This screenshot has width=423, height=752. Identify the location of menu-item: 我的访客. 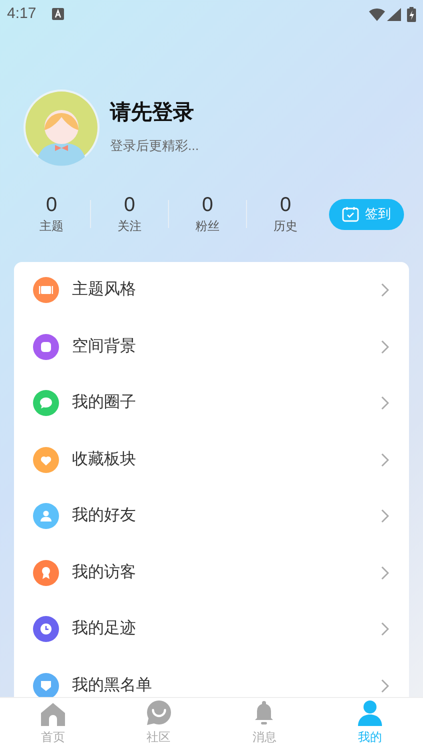
(211, 572).